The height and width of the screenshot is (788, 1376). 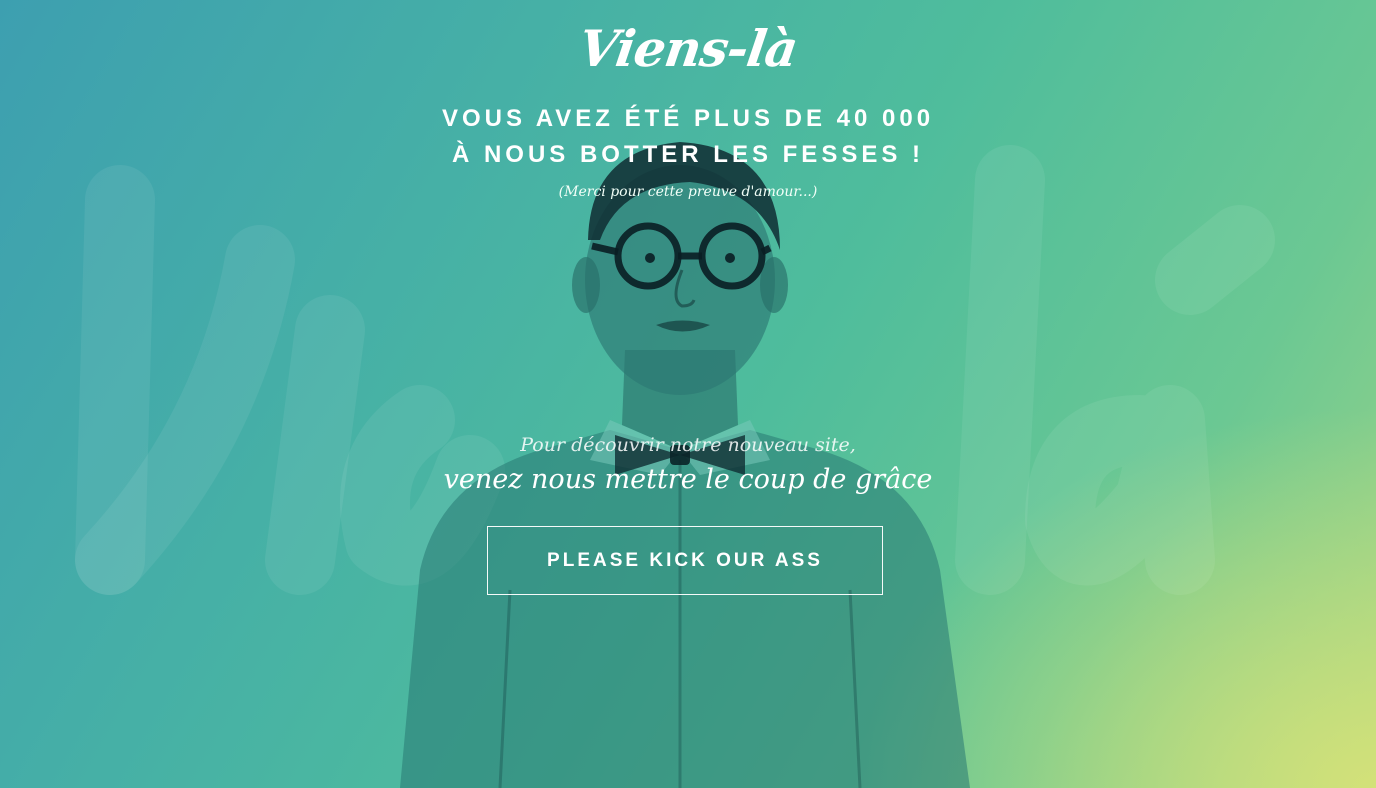 I want to click on invite-text: Pour découvrir notre nouveau site,, so click(x=688, y=445).